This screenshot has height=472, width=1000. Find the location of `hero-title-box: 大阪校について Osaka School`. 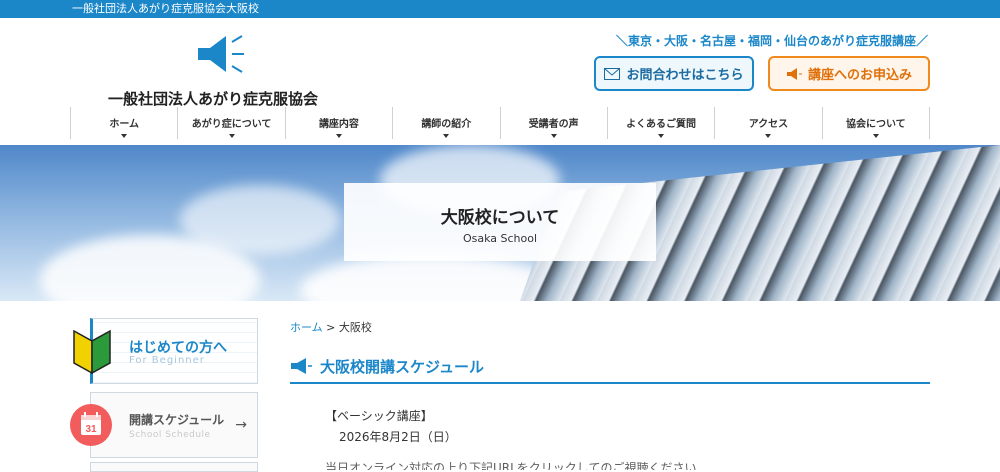

hero-title-box: 大阪校について Osaka School is located at coordinates (500, 222).